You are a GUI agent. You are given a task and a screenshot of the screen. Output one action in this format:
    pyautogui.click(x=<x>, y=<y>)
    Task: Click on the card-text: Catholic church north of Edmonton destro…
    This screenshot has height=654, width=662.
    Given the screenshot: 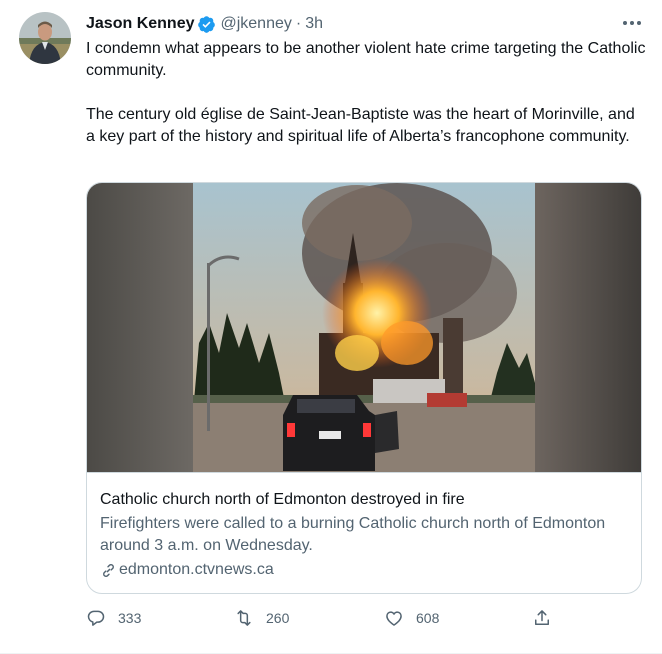 What is the action you would take?
    pyautogui.click(x=365, y=535)
    